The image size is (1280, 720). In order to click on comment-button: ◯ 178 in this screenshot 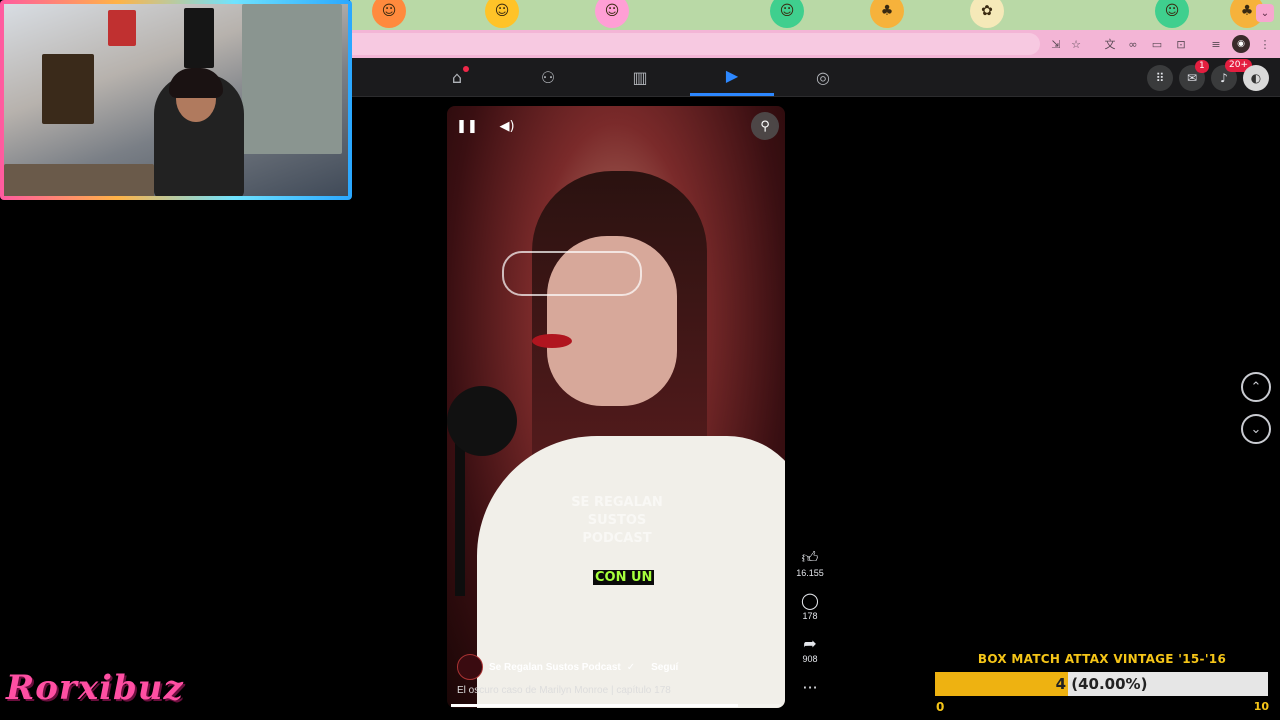, I will do `click(810, 606)`.